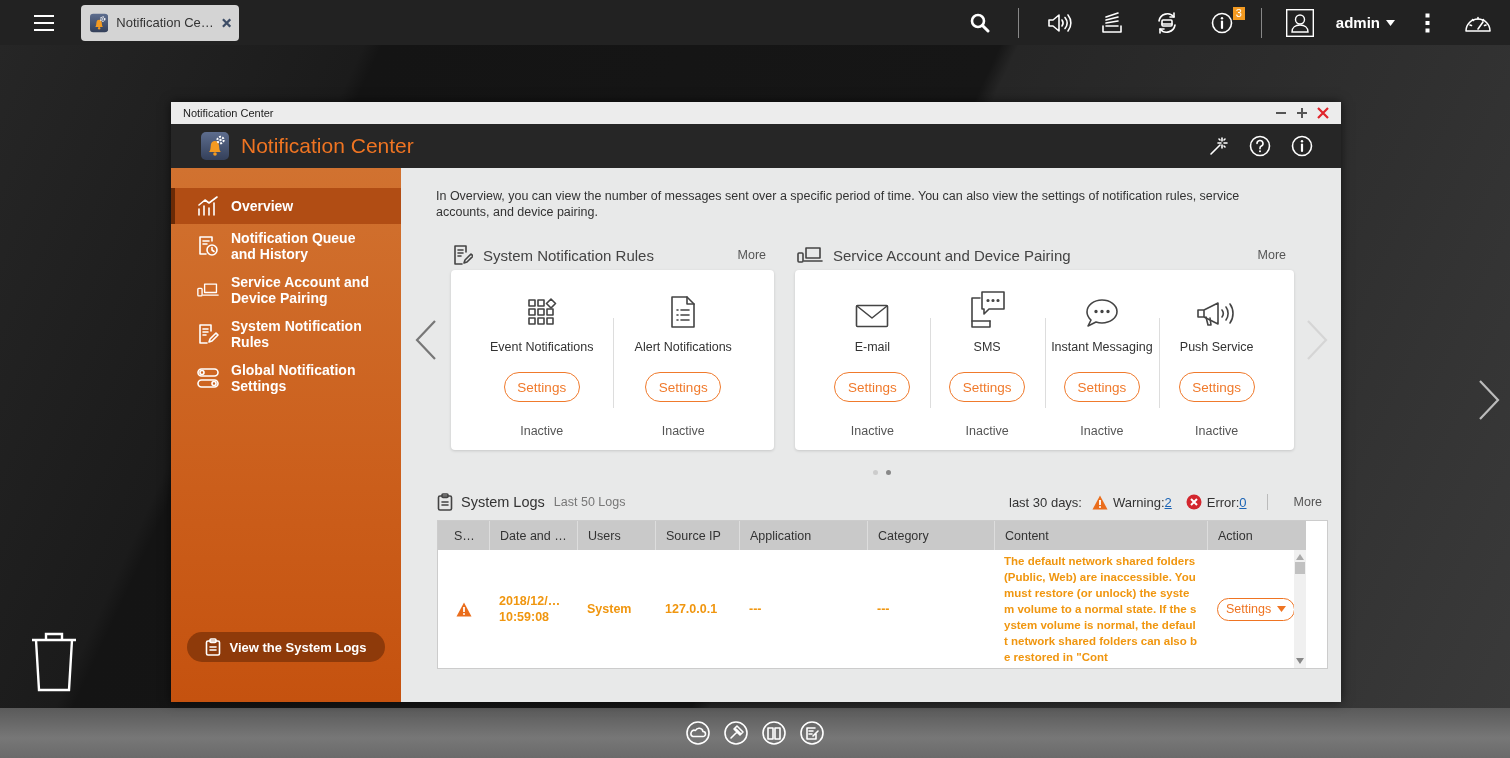 The height and width of the screenshot is (758, 1510). What do you see at coordinates (327, 146) in the screenshot?
I see `app-title: Notification Center` at bounding box center [327, 146].